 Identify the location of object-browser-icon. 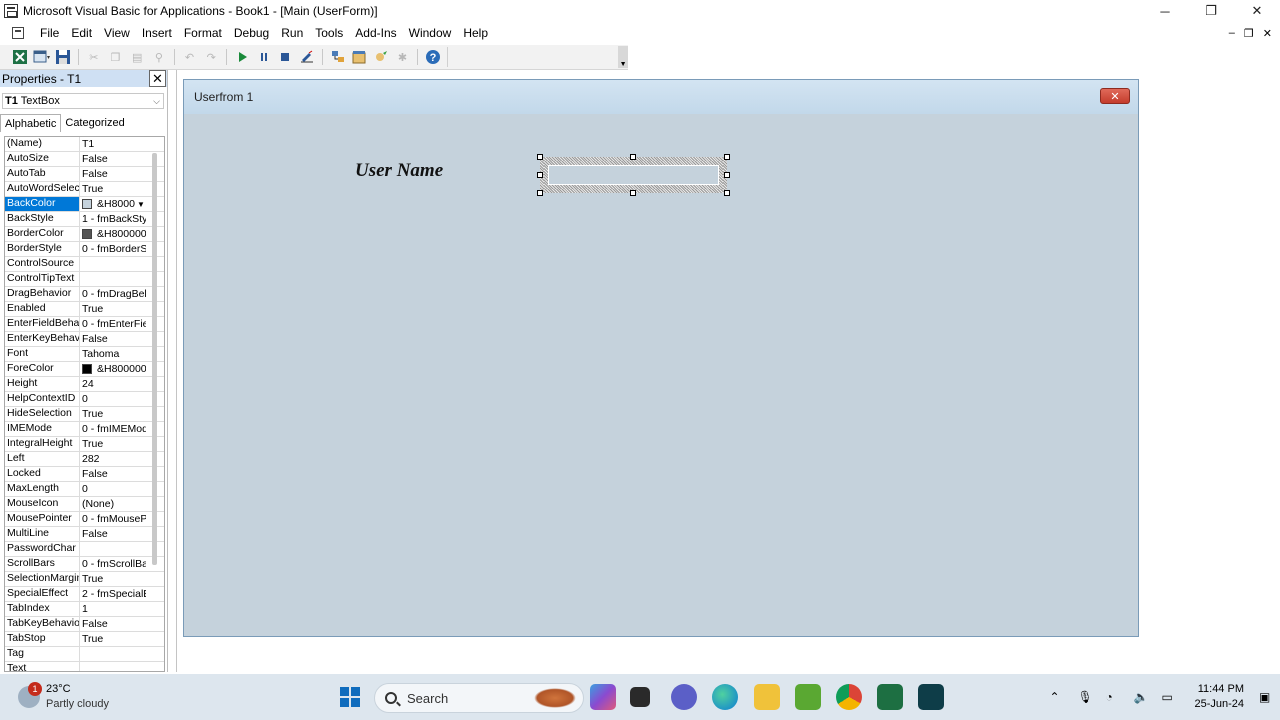
(381, 57).